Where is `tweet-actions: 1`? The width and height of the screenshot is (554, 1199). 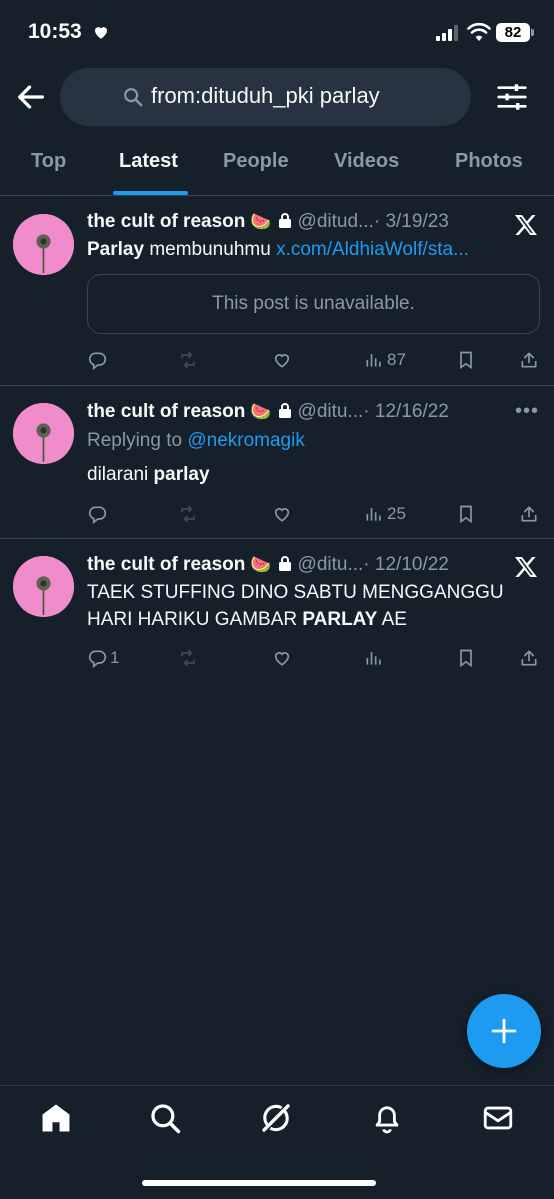 tweet-actions: 1 is located at coordinates (277, 659).